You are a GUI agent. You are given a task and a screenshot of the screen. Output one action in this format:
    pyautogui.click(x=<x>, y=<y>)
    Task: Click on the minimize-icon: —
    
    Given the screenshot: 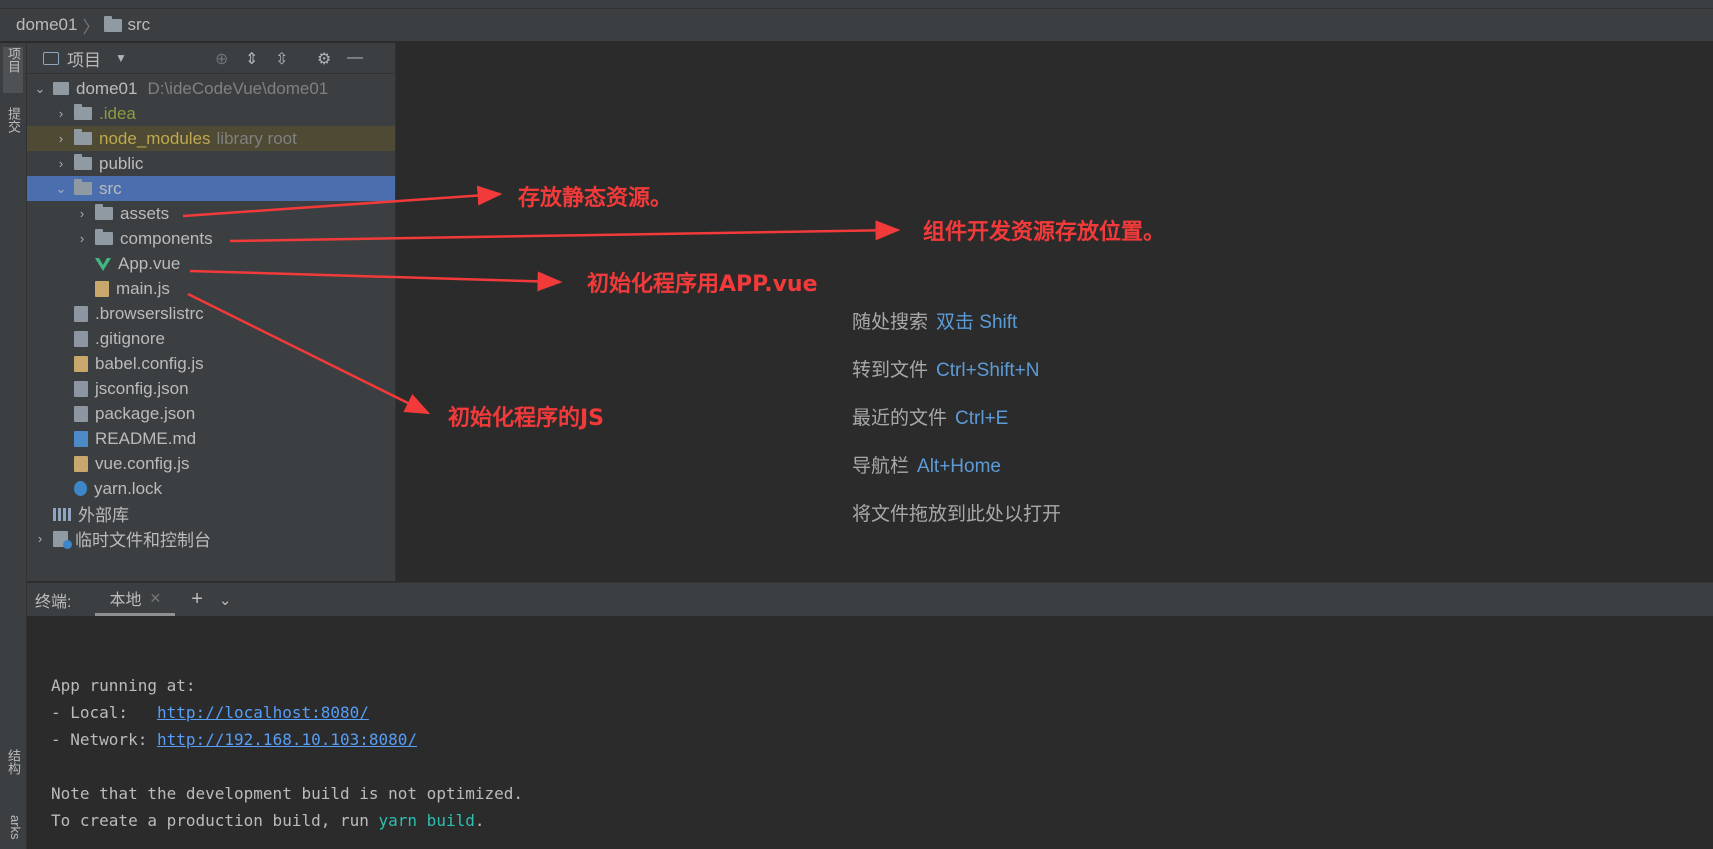 What is the action you would take?
    pyautogui.click(x=355, y=58)
    